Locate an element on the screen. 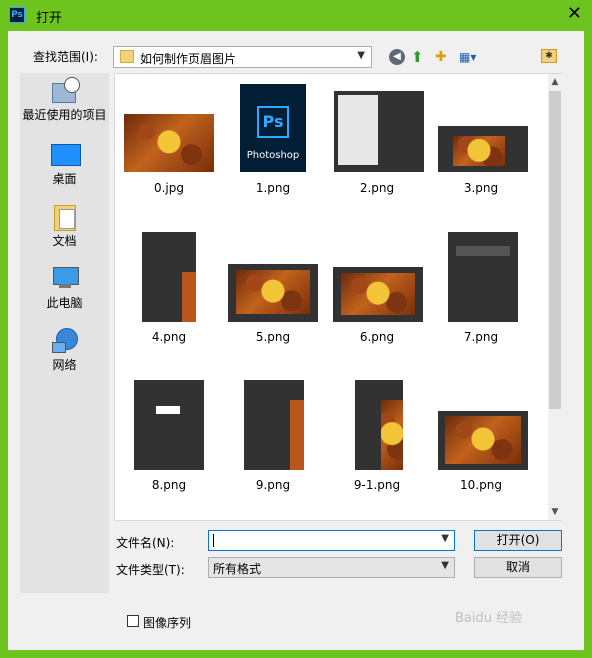  file-thumbnail: Ps Photoshop is located at coordinates (273, 128).